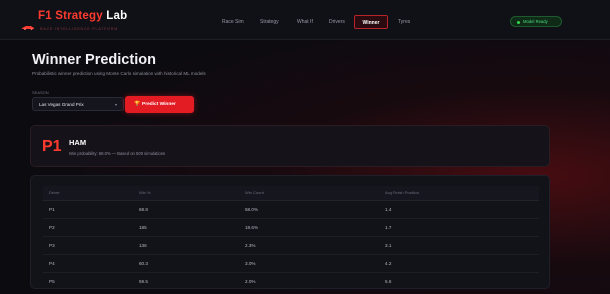  Describe the element at coordinates (70, 16) in the screenshot. I see `brand-title-main: F1 Strategy` at that location.